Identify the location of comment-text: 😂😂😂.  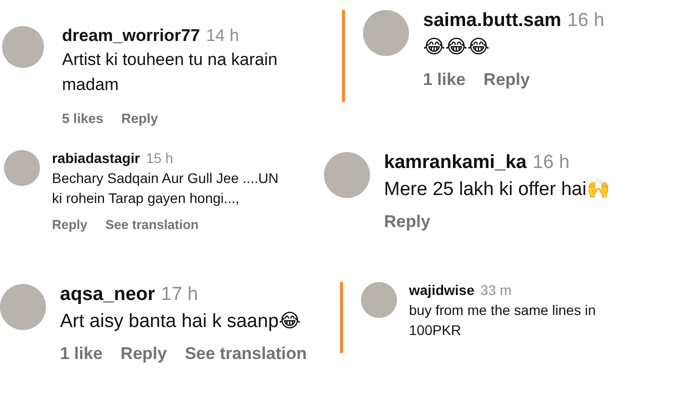
(457, 48).